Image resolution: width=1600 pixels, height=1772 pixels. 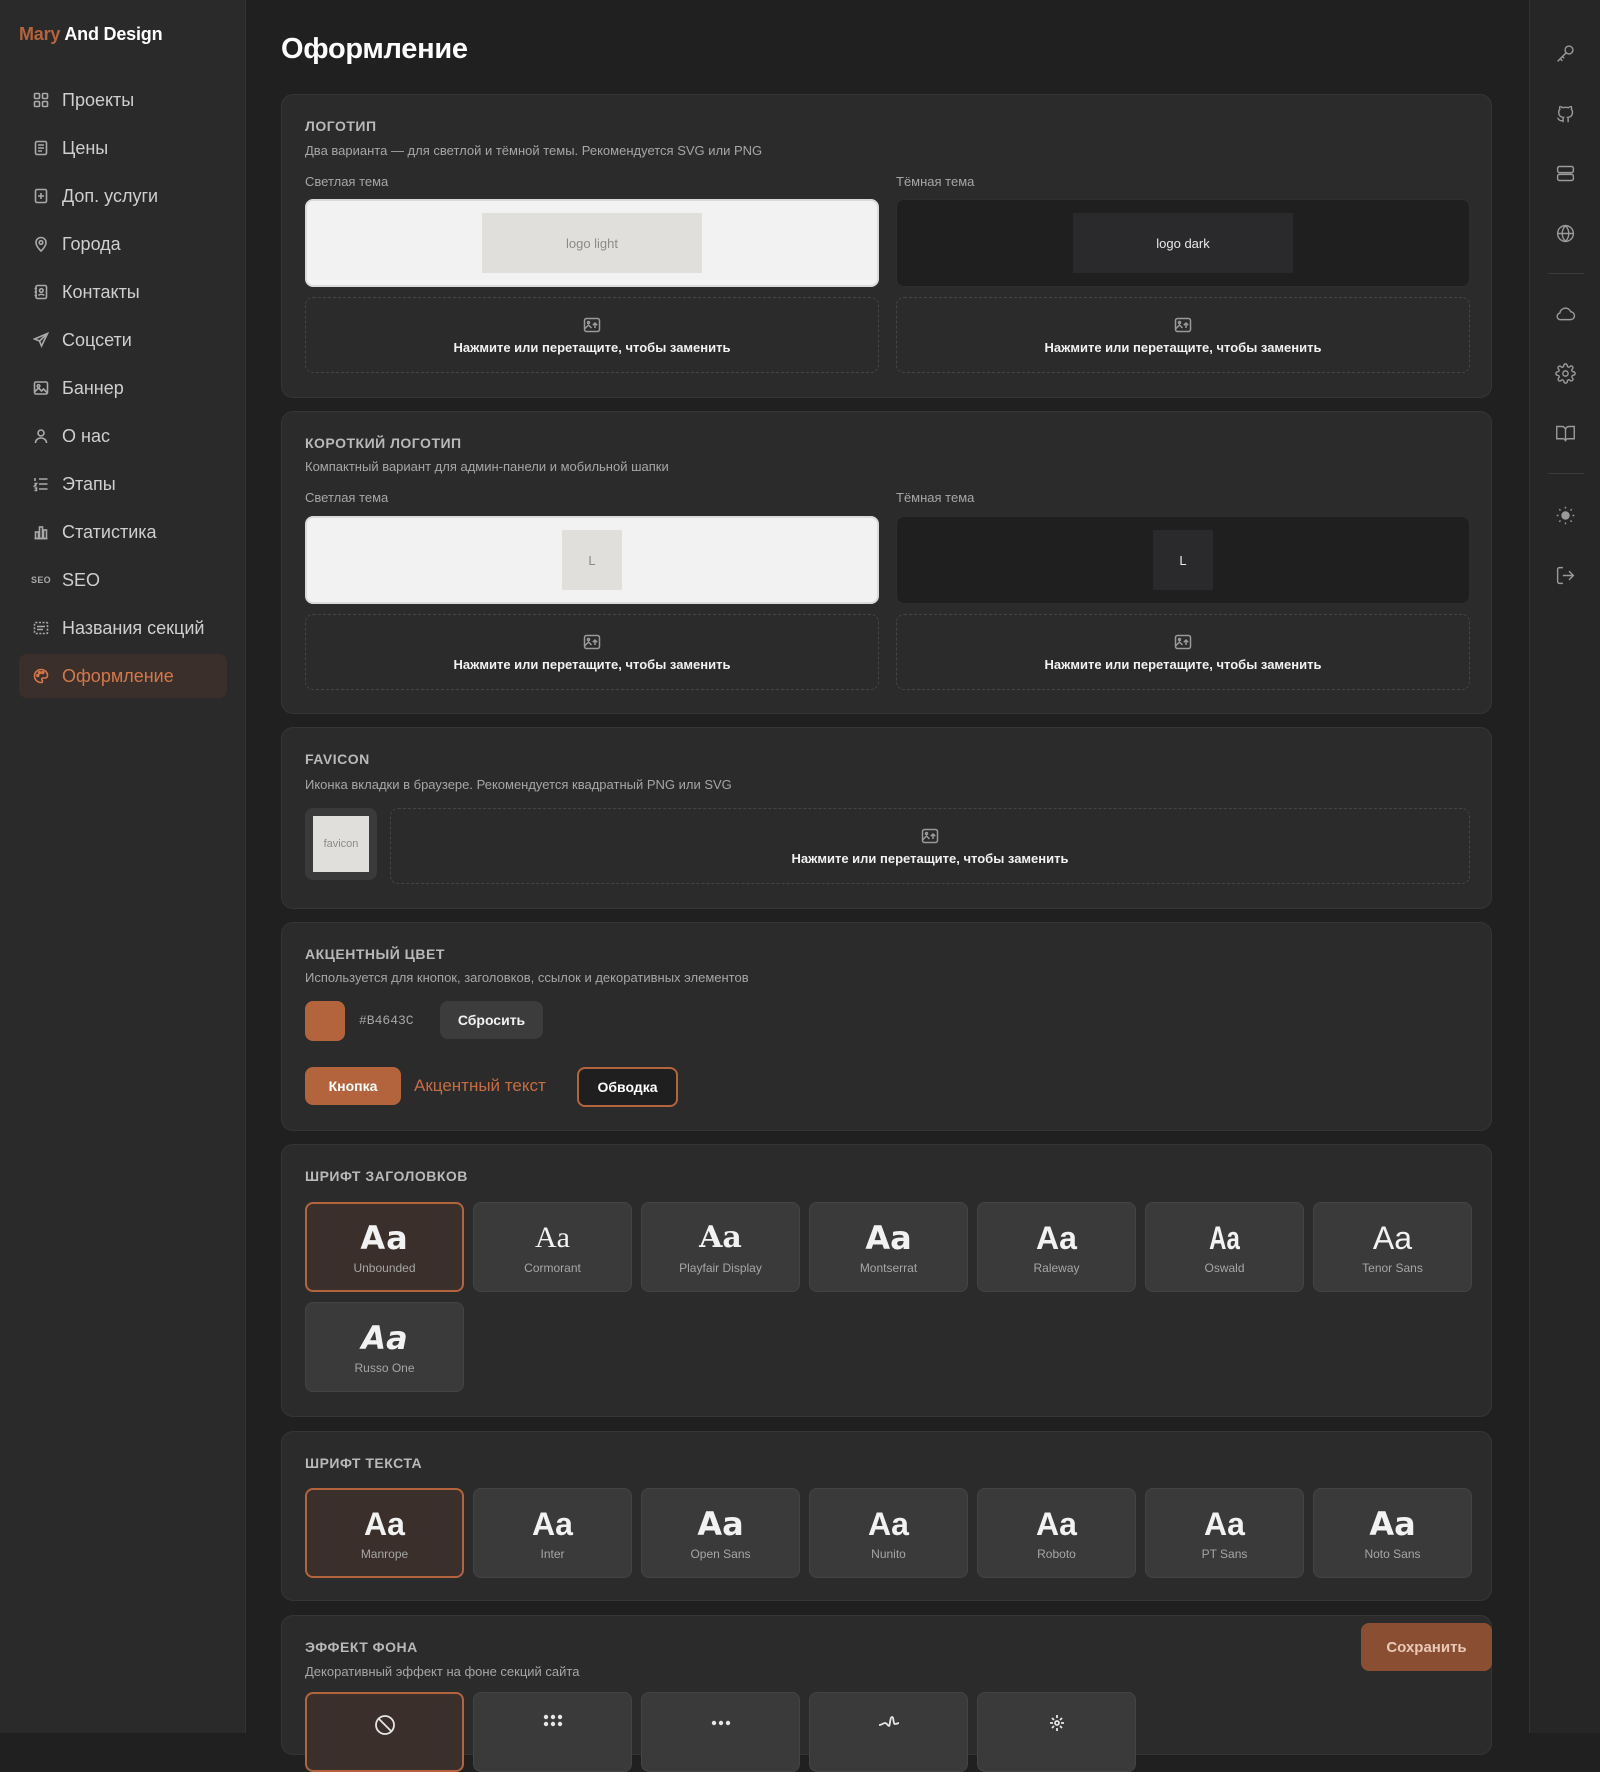 What do you see at coordinates (123, 388) in the screenshot?
I see `sidebar-item-banner: Баннер` at bounding box center [123, 388].